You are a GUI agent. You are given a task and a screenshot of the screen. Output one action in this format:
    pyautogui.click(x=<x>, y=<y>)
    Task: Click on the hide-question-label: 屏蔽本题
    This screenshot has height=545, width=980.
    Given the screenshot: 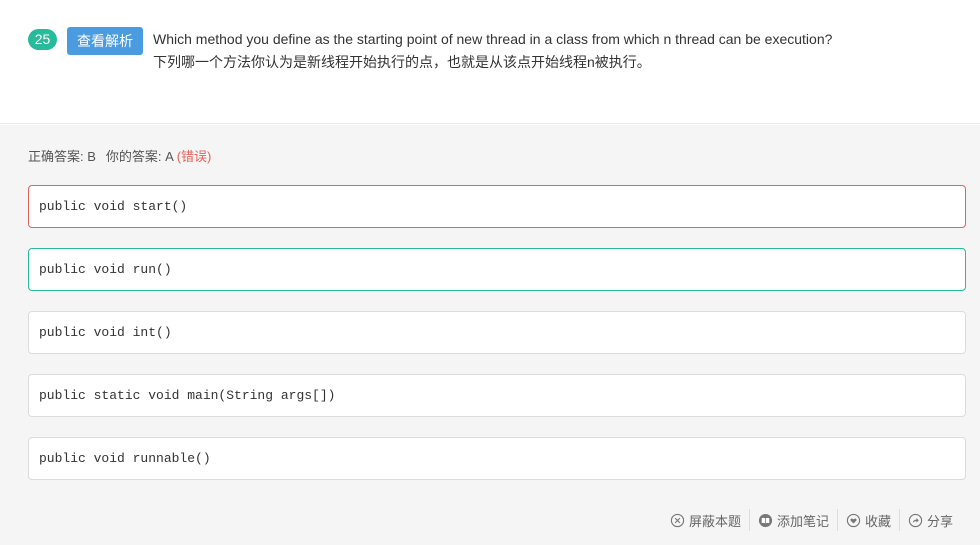 What is the action you would take?
    pyautogui.click(x=714, y=521)
    